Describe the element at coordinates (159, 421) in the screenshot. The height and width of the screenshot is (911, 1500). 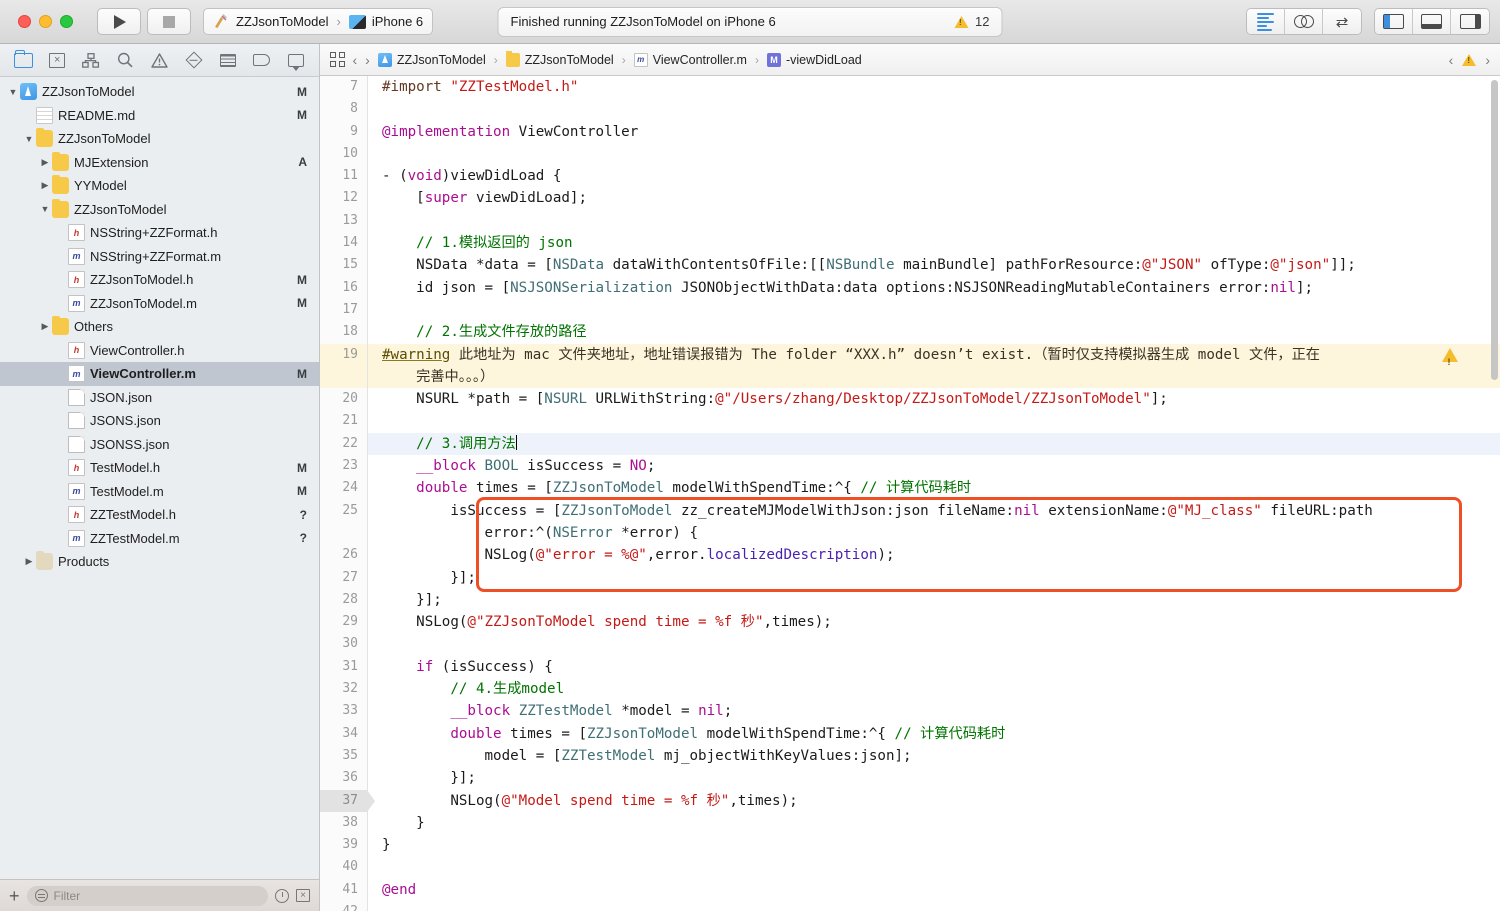
I see `tree-row-jsons-json: JSONS.json` at that location.